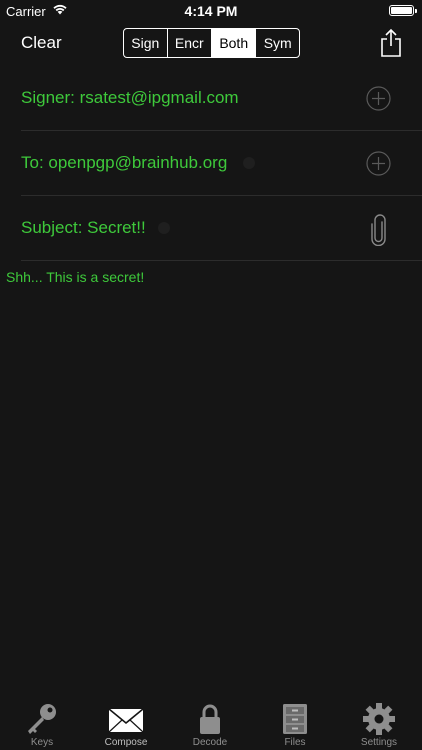  Describe the element at coordinates (295, 742) in the screenshot. I see `tab-files-label: Files` at that location.